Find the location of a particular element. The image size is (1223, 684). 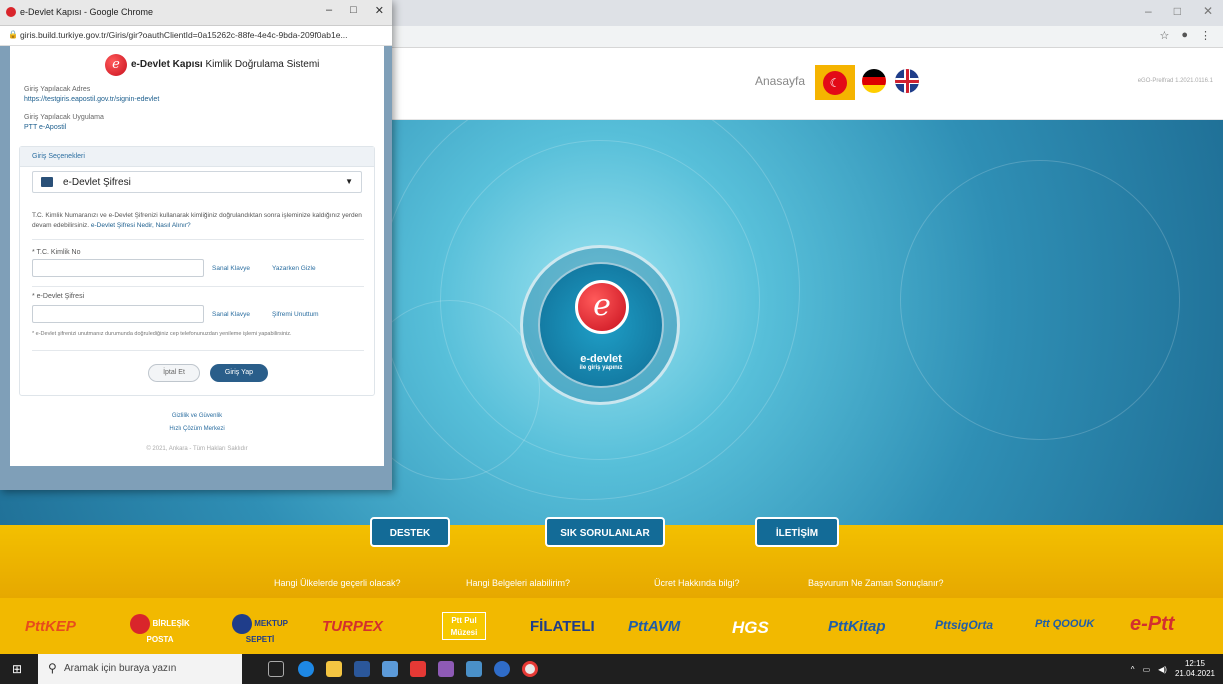

search-icon: ⚲ is located at coordinates (52, 668).